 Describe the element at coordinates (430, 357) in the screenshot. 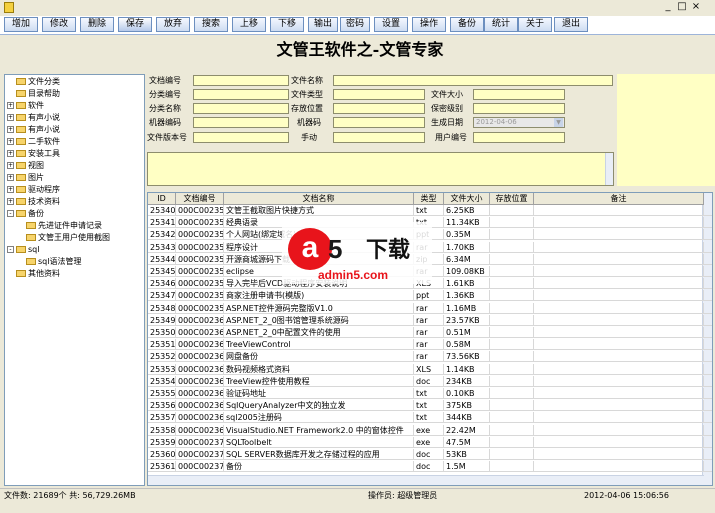

I see `table-row: 25352000C002363网盘备份rar73.56KB` at that location.